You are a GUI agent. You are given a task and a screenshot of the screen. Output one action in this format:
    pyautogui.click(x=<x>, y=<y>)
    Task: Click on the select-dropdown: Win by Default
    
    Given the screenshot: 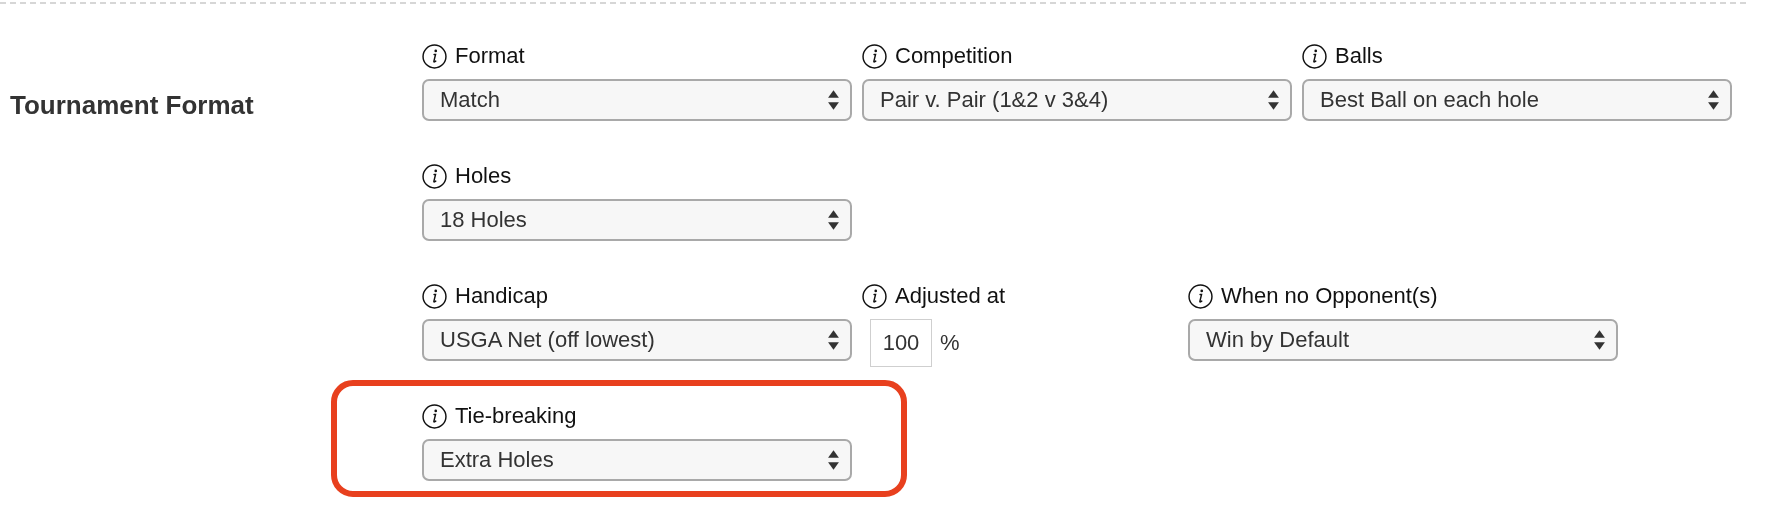 What is the action you would take?
    pyautogui.click(x=1403, y=340)
    